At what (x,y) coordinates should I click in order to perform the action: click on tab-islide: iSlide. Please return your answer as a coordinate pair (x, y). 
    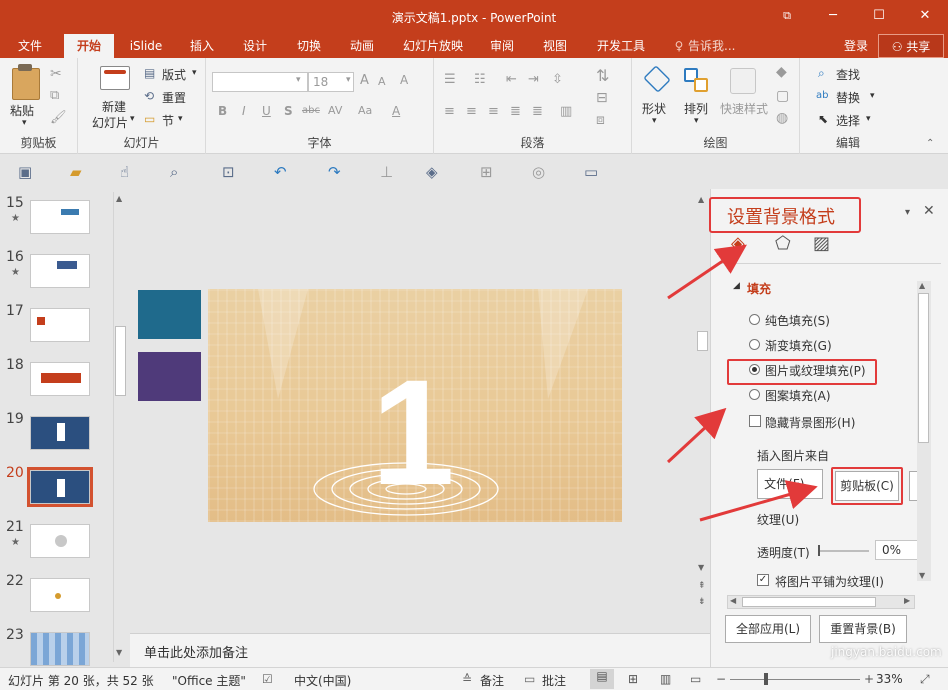
    Looking at the image, I should click on (146, 46).